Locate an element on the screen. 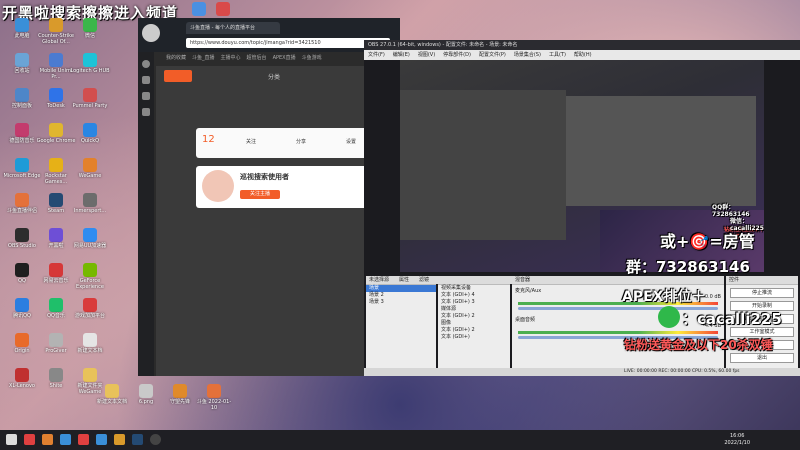 The height and width of the screenshot is (450, 800). desktop-icon: 游戏加加平台 is located at coordinates (90, 308).